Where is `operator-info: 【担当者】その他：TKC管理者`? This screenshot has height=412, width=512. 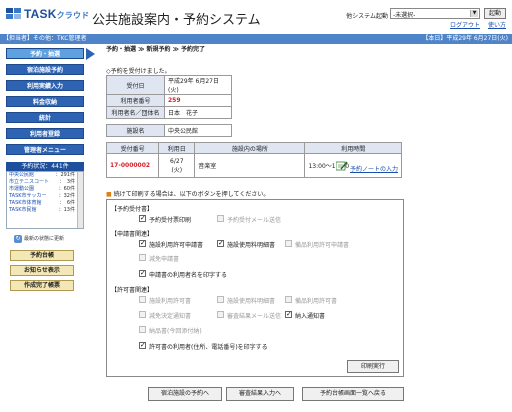 operator-info: 【担当者】その他：TKC管理者 is located at coordinates (45, 38).